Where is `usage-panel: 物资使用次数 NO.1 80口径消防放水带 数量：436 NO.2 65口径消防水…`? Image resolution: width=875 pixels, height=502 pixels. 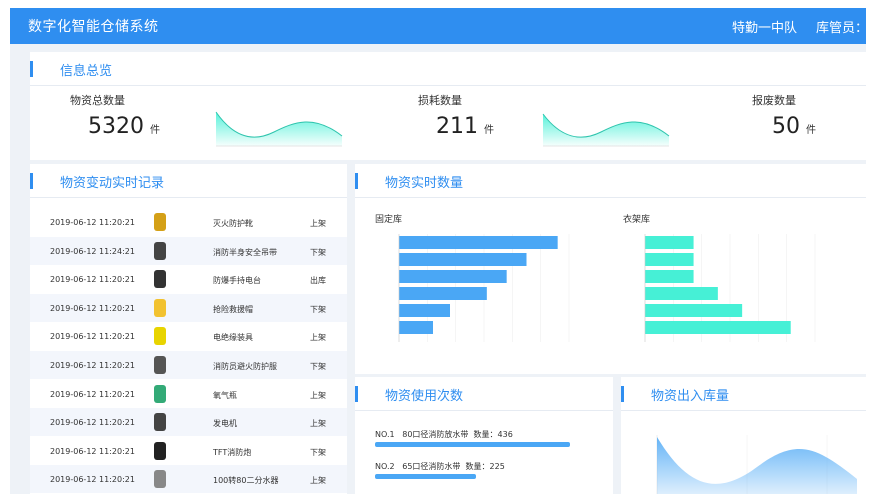
usage-panel: 物资使用次数 NO.1 80口径消防放水带 数量：436 NO.2 65口径消防水… is located at coordinates (484, 435).